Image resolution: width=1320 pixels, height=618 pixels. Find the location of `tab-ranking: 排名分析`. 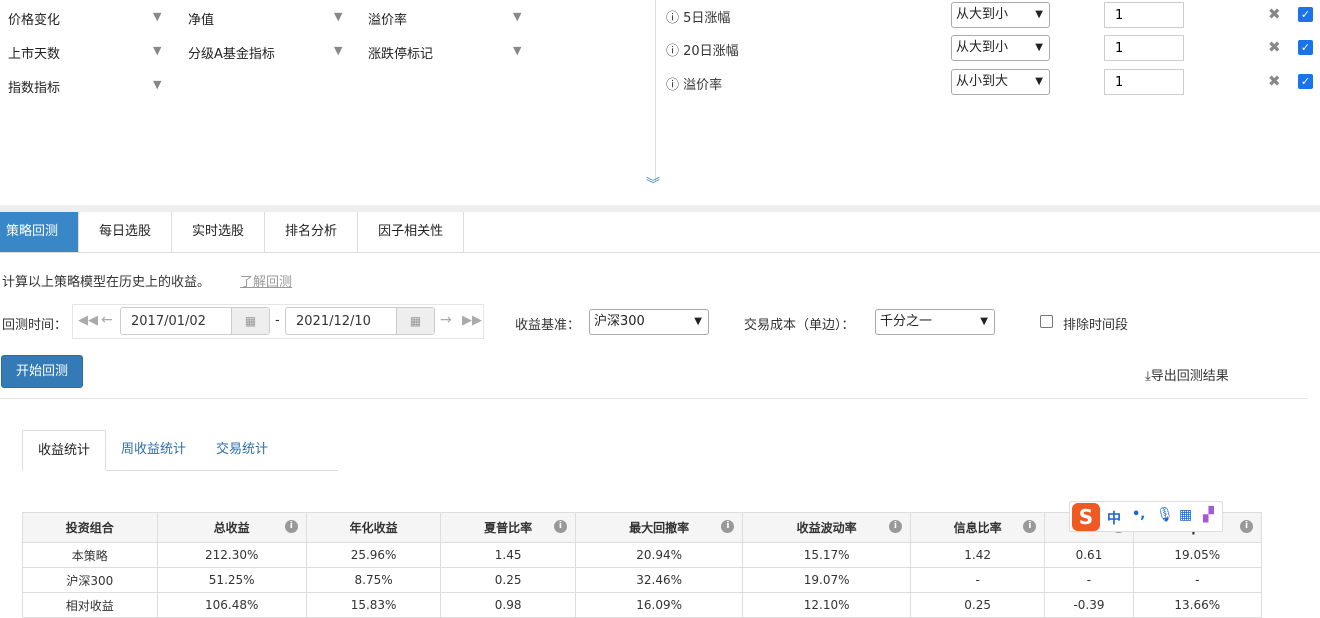

tab-ranking: 排名分析 is located at coordinates (312, 232).